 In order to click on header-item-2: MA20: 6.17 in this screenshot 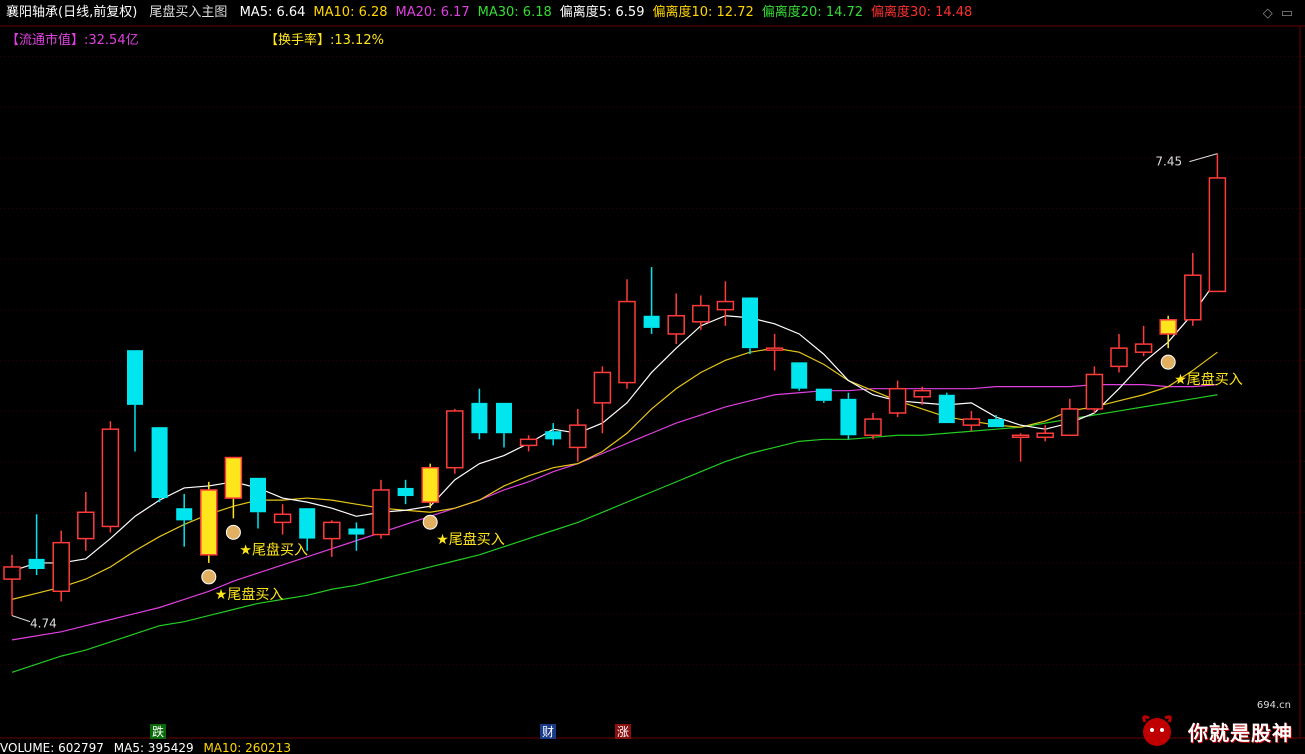, I will do `click(432, 12)`.